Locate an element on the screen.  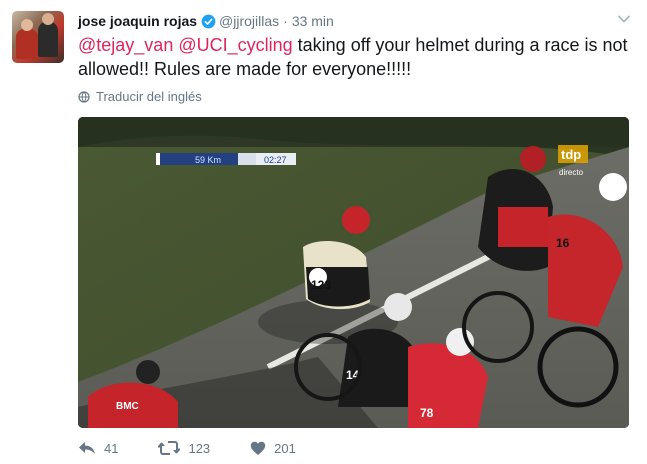
like-button: 201 is located at coordinates (273, 448).